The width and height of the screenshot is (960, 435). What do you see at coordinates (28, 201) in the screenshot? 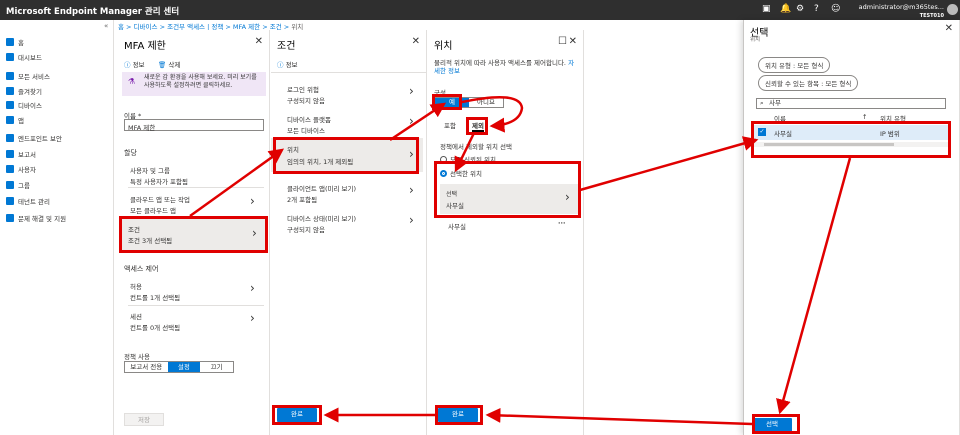
I see `nav-item: 테넌트 관리` at bounding box center [28, 201].